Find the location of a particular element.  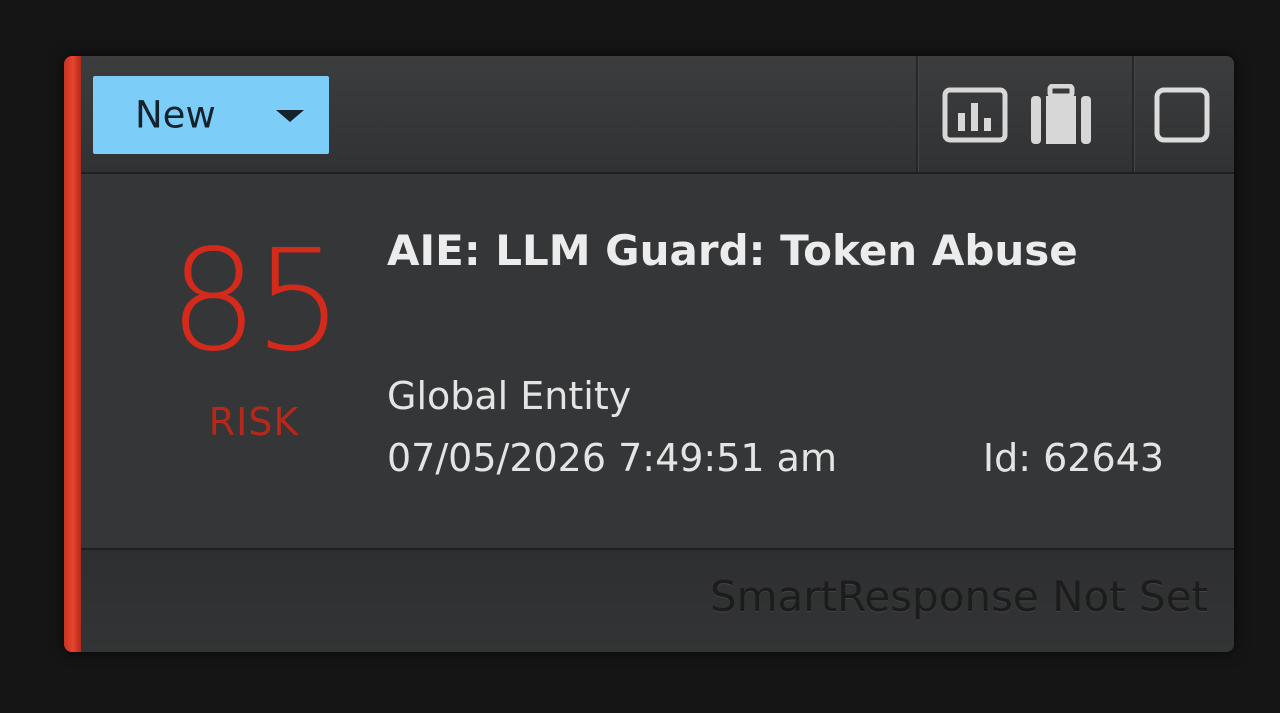

status-label: New is located at coordinates (175, 115).